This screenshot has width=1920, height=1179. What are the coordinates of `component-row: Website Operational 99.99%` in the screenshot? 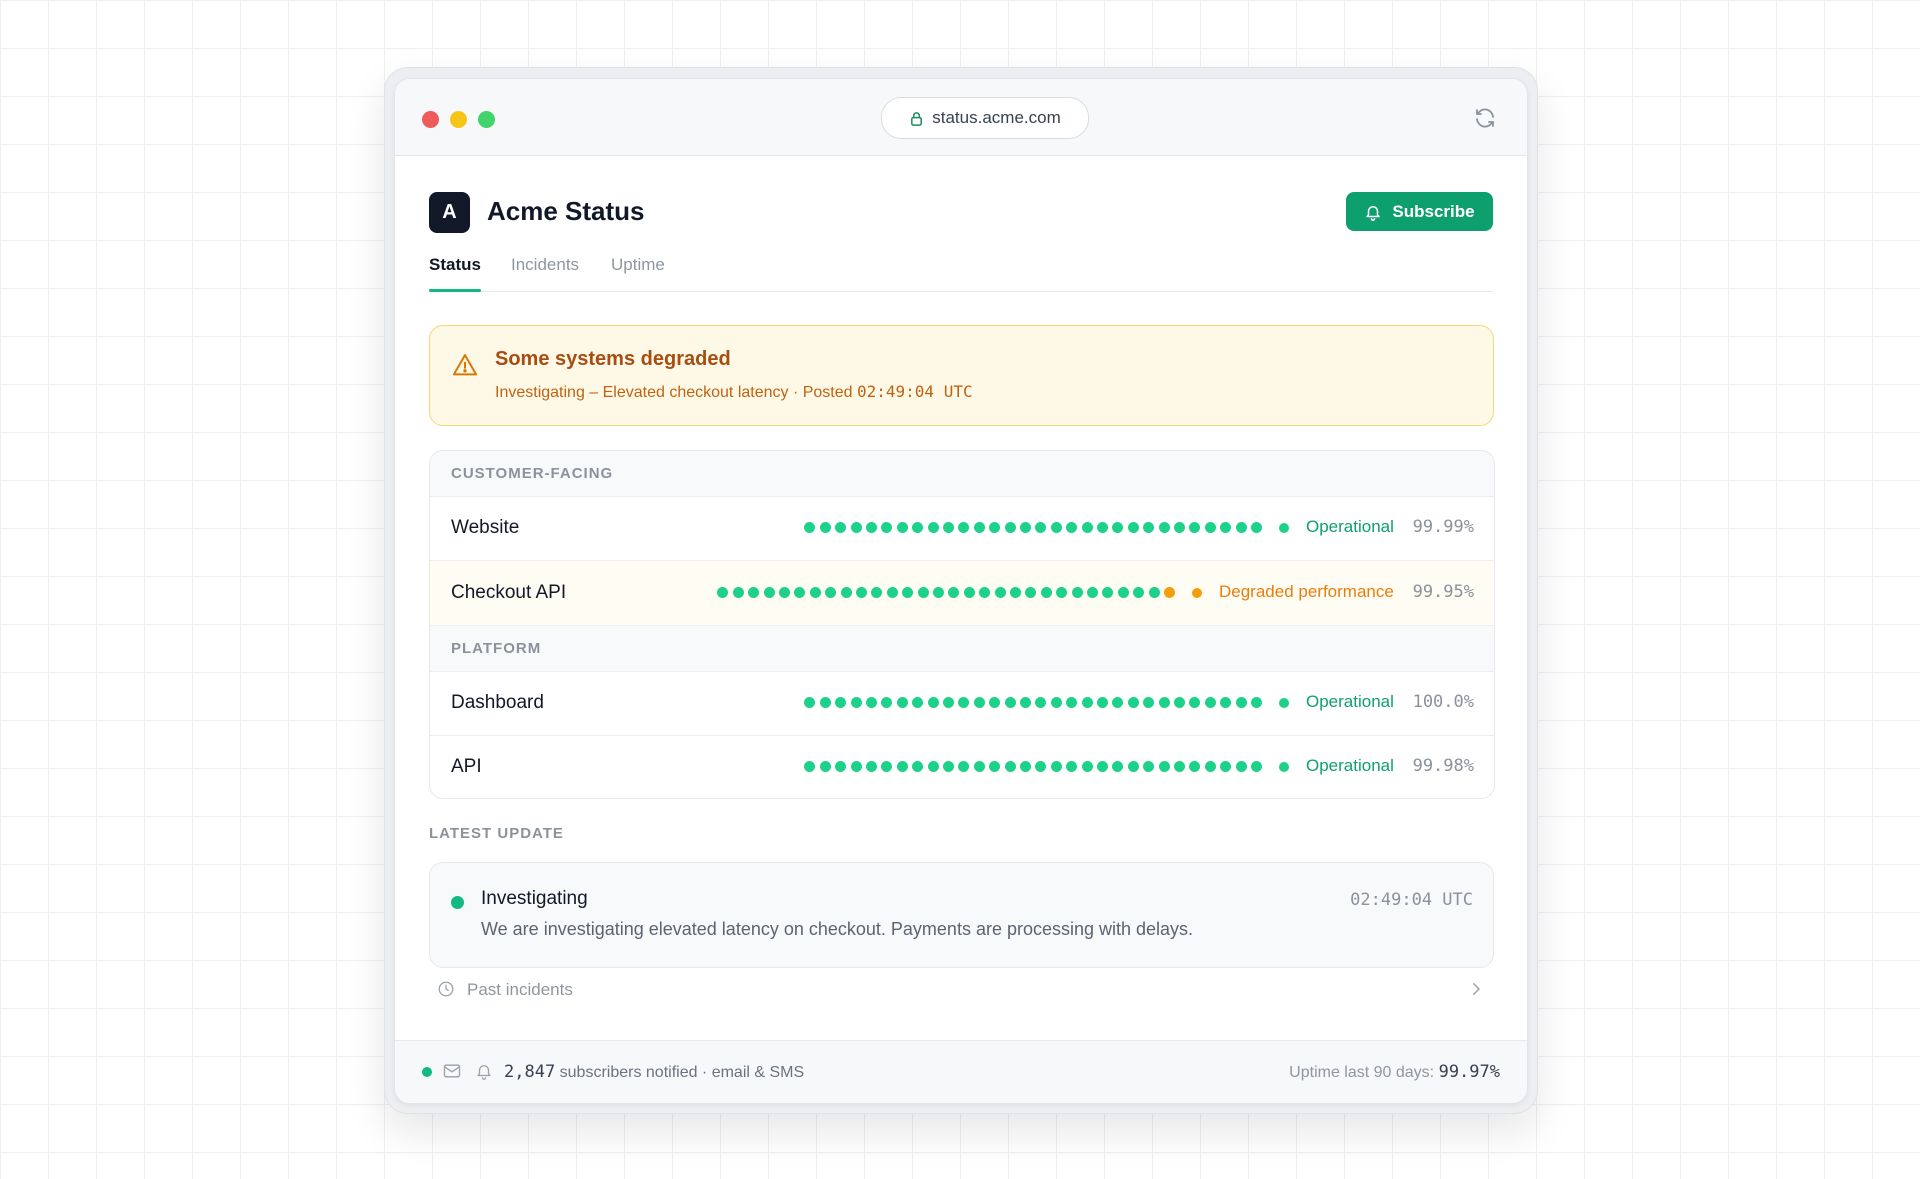 It's located at (962, 528).